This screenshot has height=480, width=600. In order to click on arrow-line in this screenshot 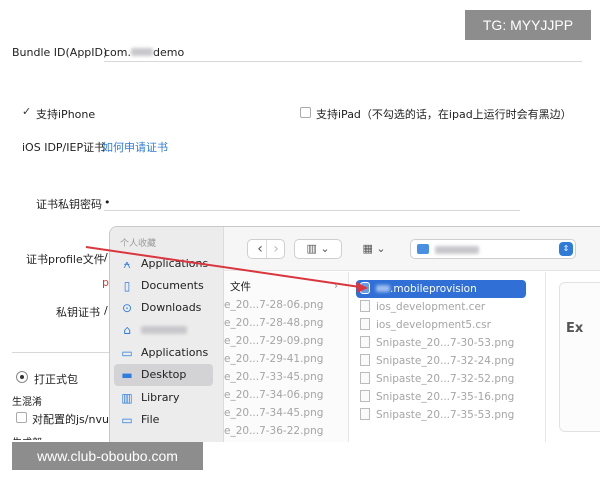, I will do `click(223, 267)`.